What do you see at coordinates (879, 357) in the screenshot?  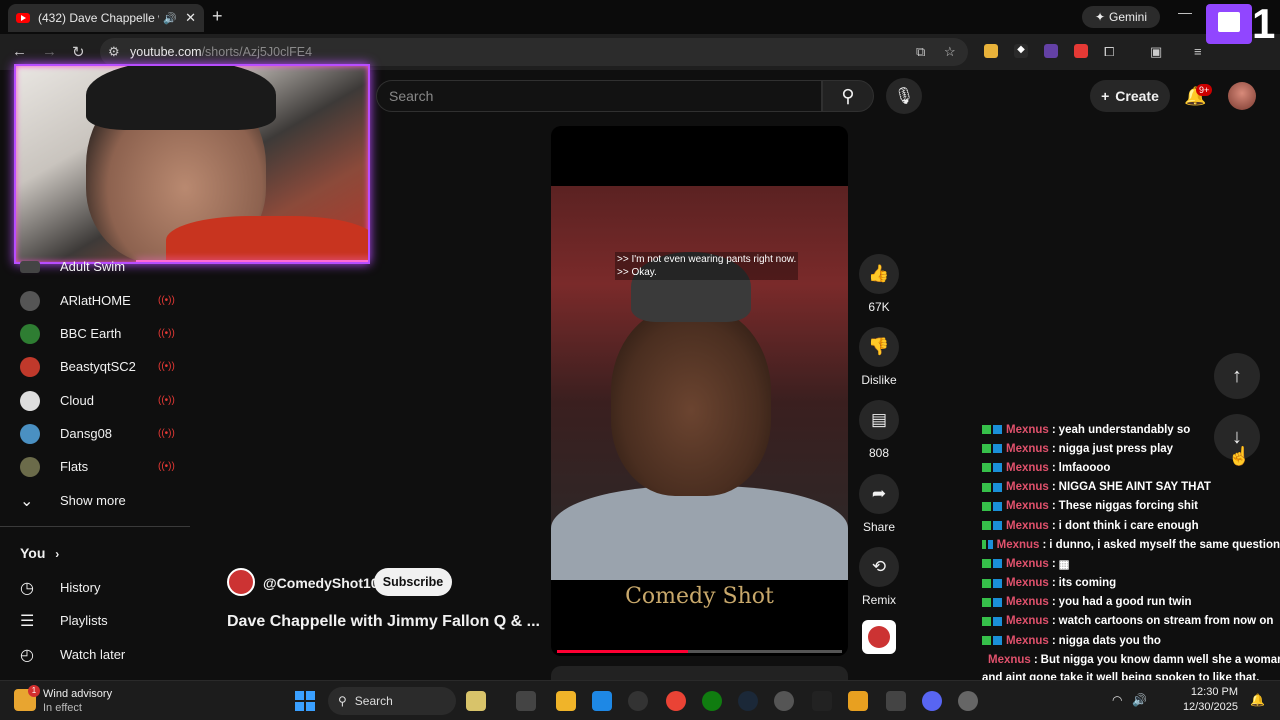 I see `dislike-button: 👎 Dislike` at bounding box center [879, 357].